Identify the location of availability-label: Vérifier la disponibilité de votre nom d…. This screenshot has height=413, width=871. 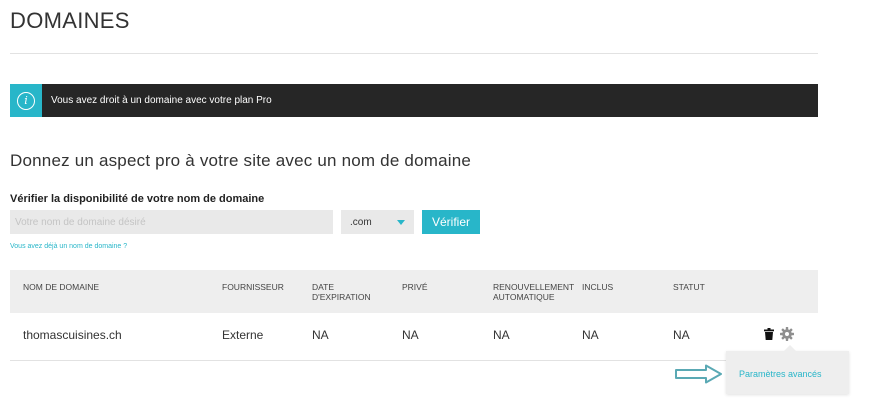
(137, 199).